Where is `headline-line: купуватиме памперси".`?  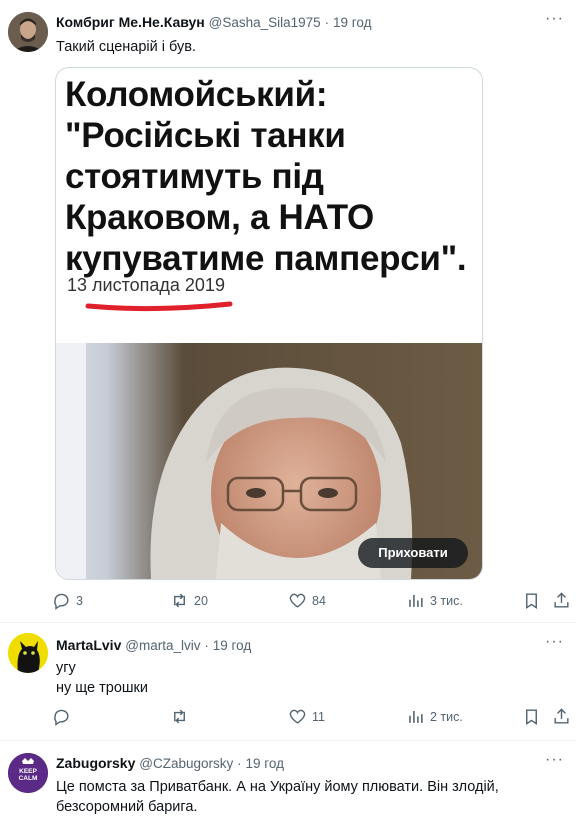
headline-line: купуватиме памперси". is located at coordinates (266, 258).